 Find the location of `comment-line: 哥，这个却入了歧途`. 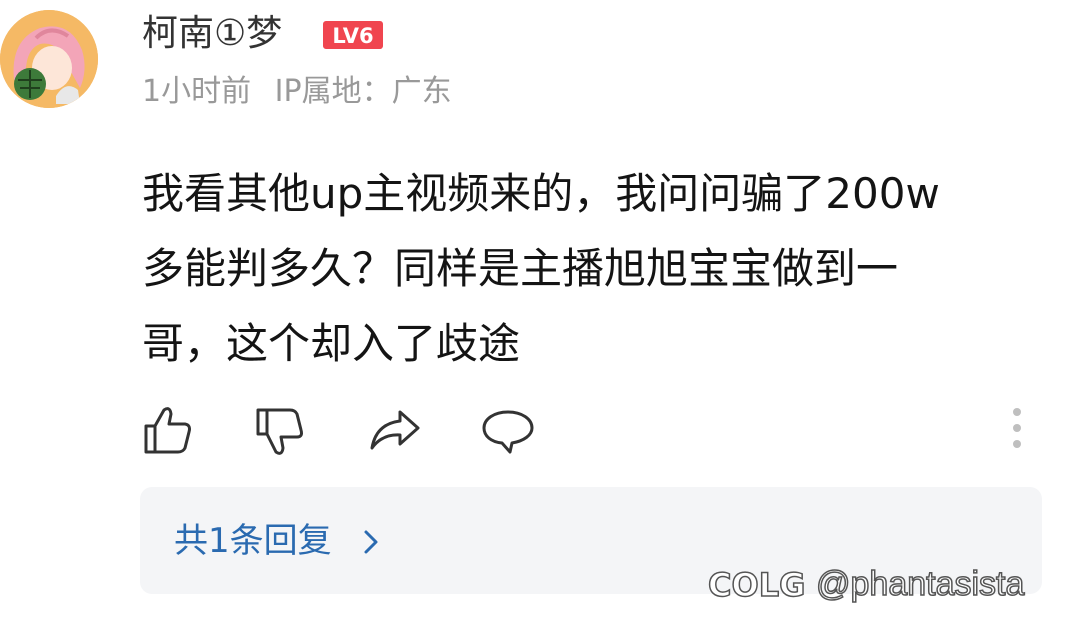

comment-line: 哥，这个却入了歧途 is located at coordinates (331, 343).